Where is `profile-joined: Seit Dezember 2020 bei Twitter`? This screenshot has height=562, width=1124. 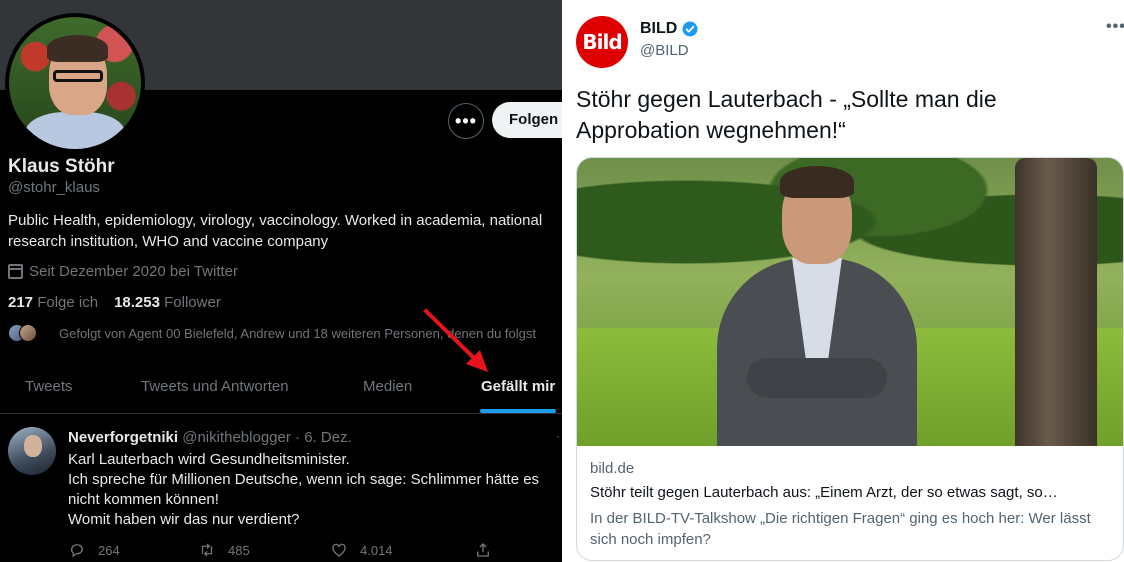
profile-joined: Seit Dezember 2020 bei Twitter is located at coordinates (123, 271).